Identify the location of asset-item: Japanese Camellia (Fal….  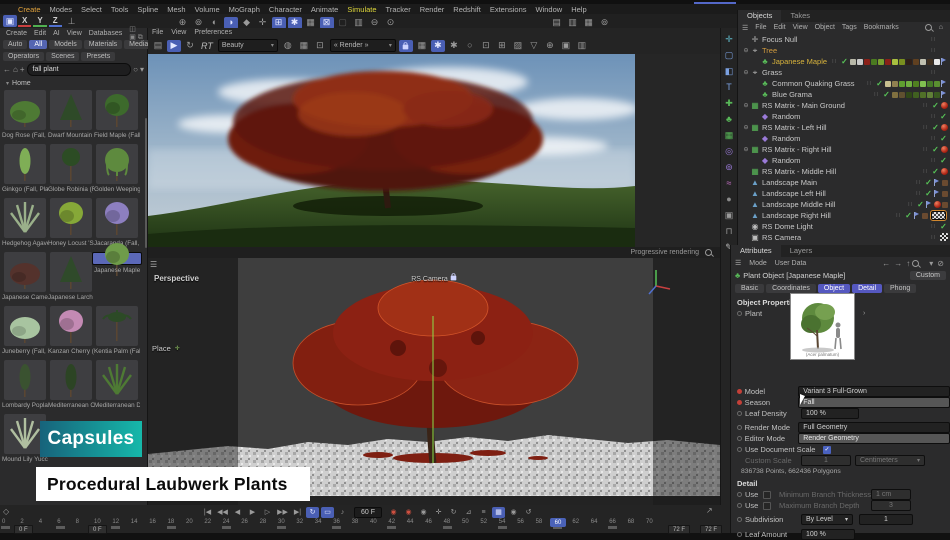
(25, 278).